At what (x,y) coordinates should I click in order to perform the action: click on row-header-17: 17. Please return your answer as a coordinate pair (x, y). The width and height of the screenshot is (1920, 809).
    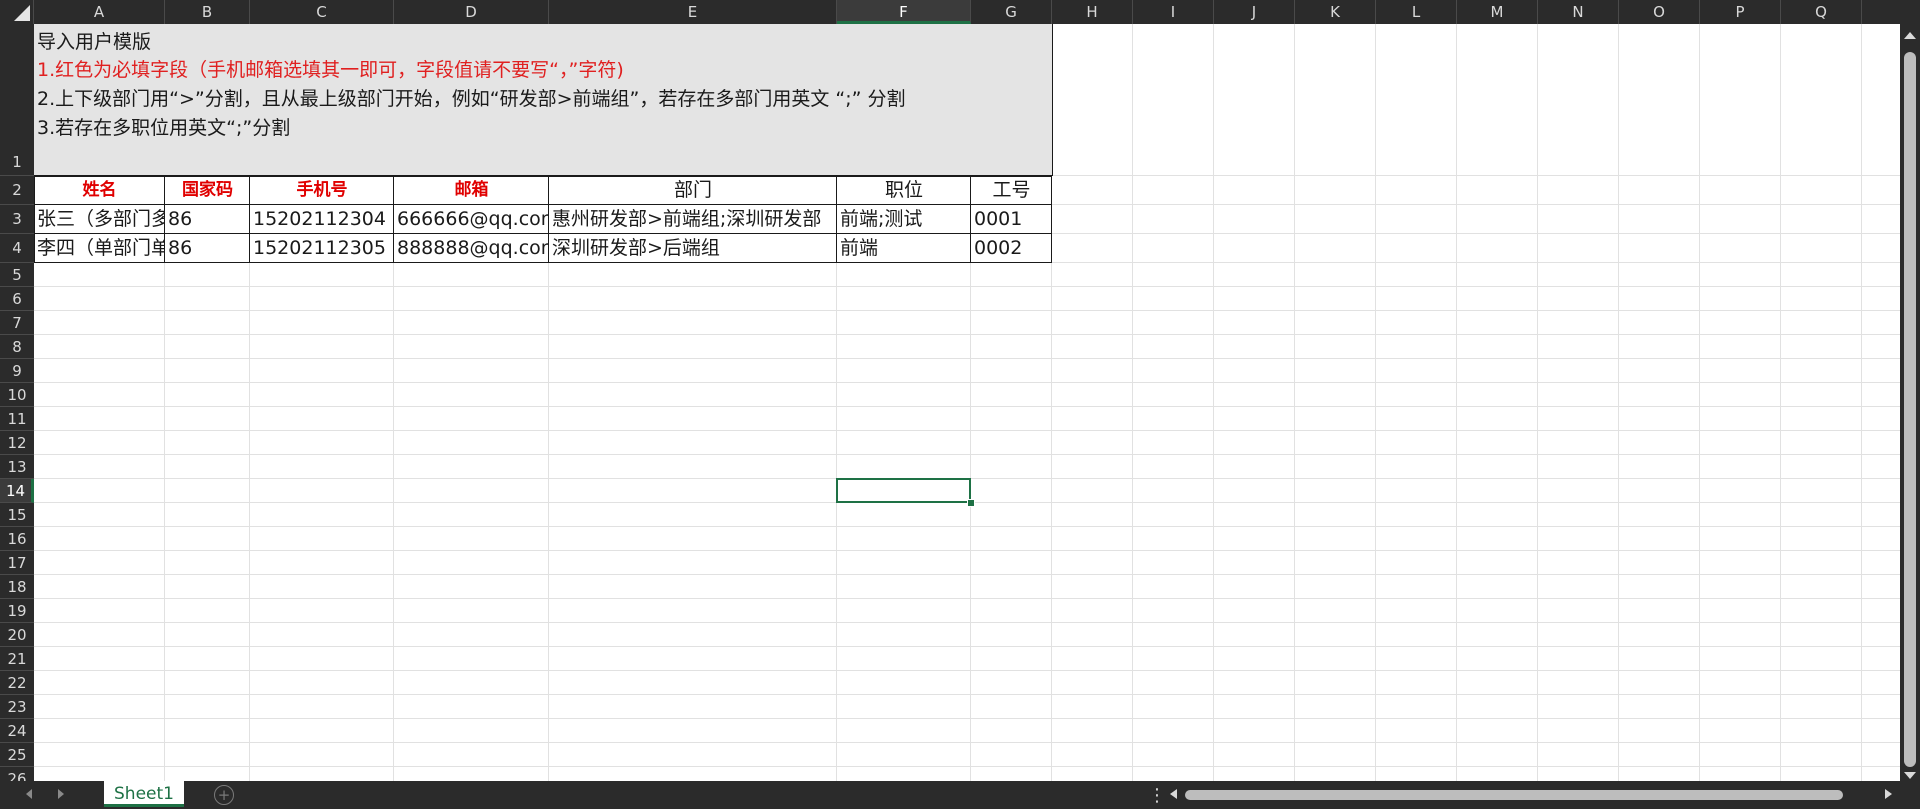
    Looking at the image, I should click on (17, 563).